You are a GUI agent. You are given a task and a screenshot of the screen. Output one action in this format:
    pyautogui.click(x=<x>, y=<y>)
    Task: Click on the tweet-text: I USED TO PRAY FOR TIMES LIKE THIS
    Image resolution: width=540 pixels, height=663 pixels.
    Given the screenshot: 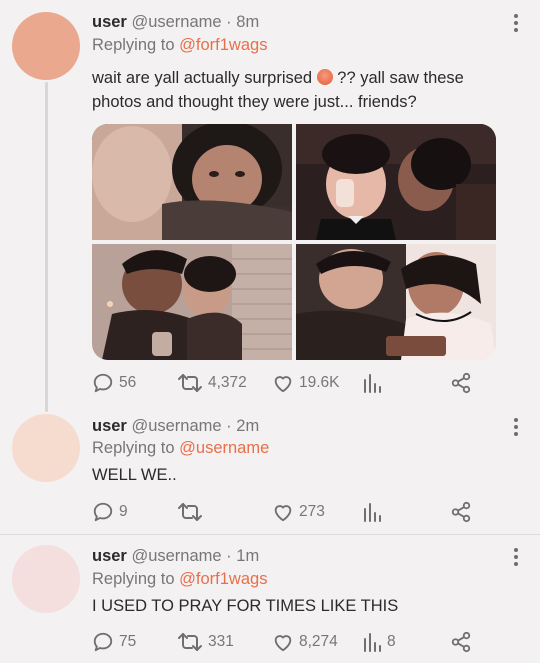 What is the action you would take?
    pyautogui.click(x=245, y=606)
    